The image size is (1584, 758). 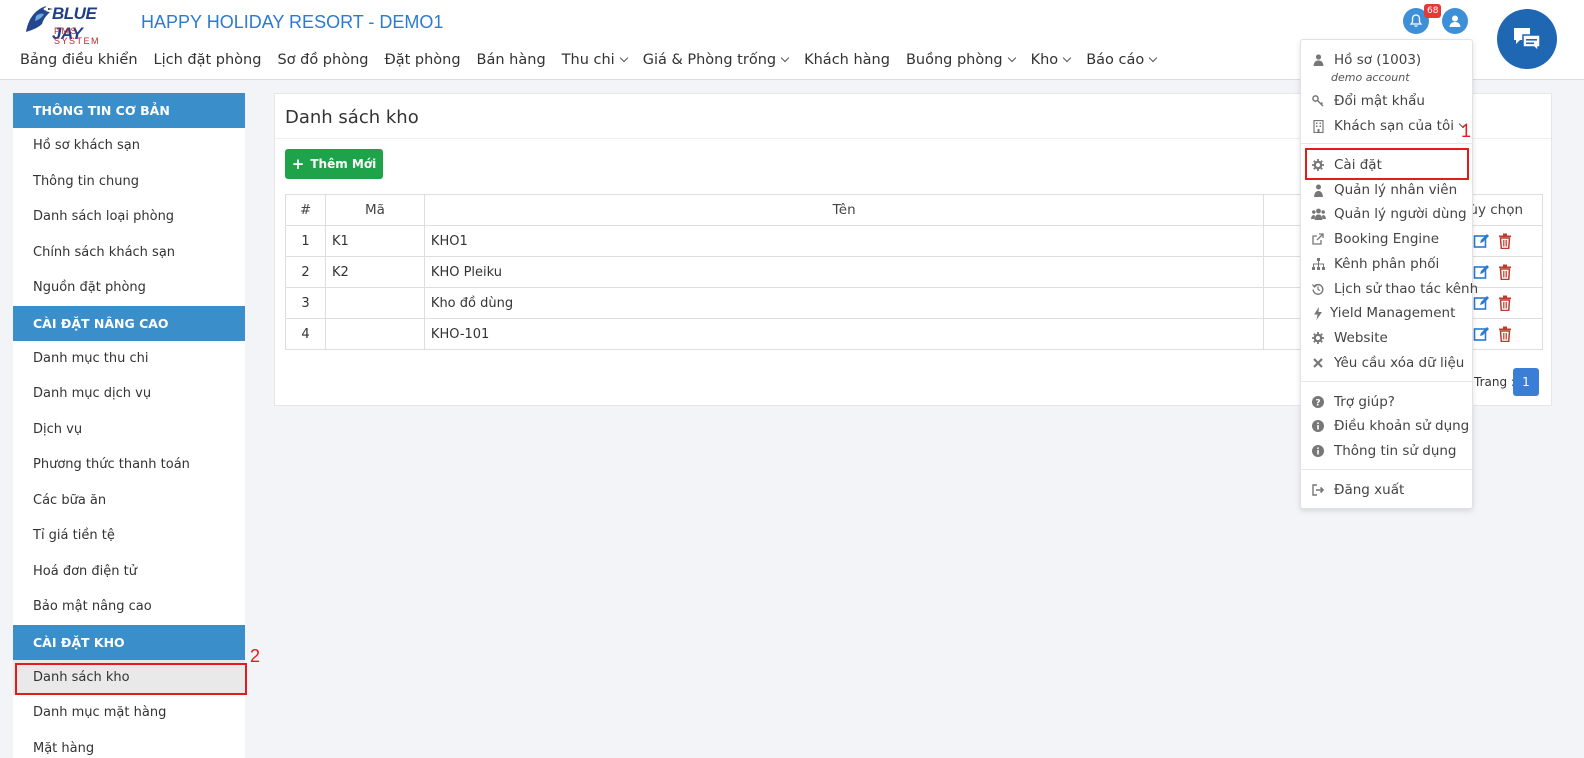 I want to click on col-code: Mã, so click(x=374, y=210).